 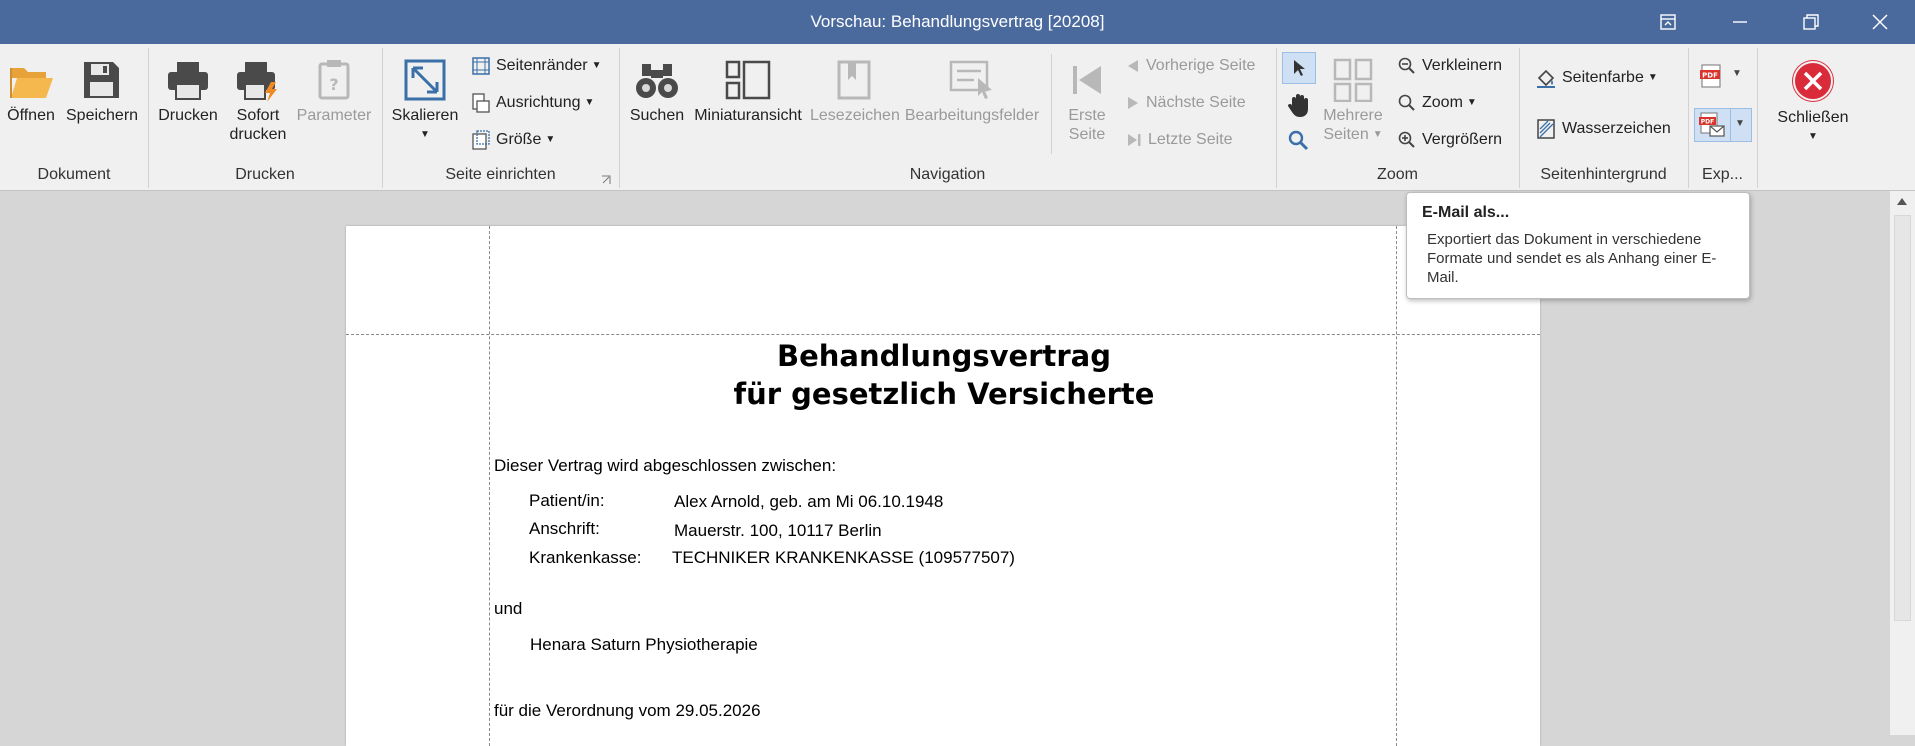 I want to click on watermark-button: Wasserzeichen, so click(x=1603, y=129).